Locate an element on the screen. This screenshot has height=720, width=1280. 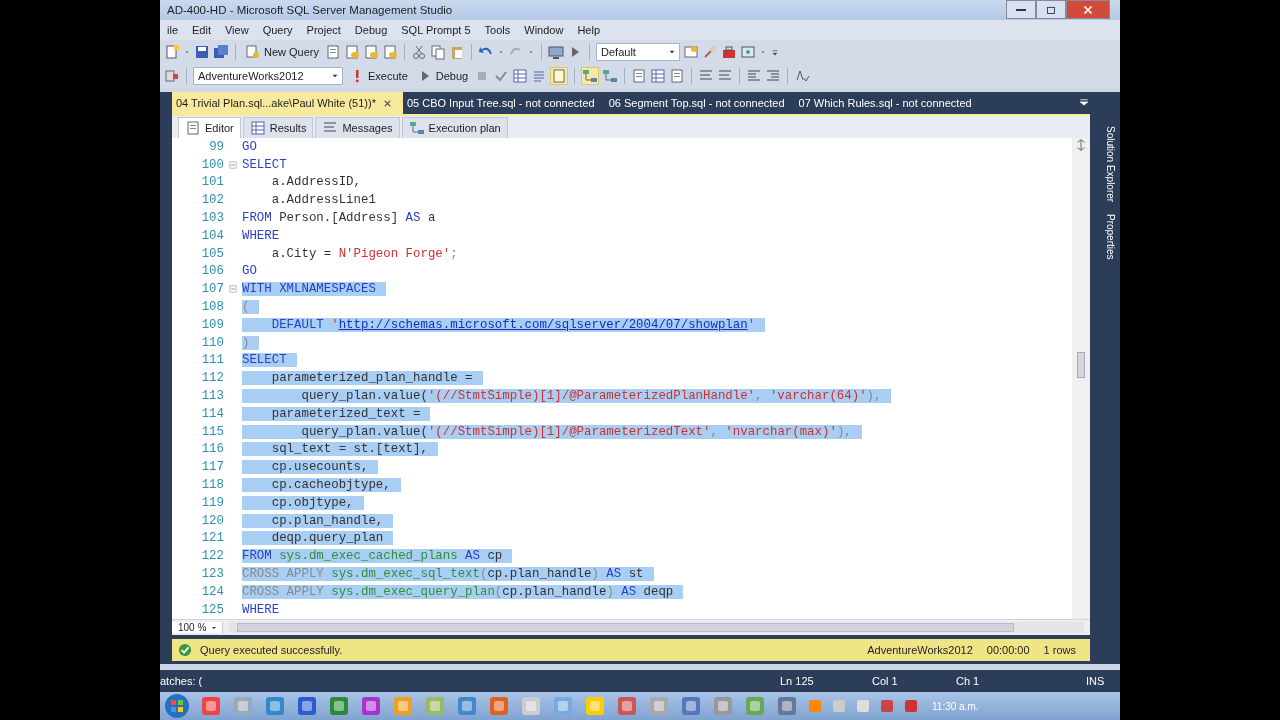
menu-item: View is located at coordinates (237, 30).